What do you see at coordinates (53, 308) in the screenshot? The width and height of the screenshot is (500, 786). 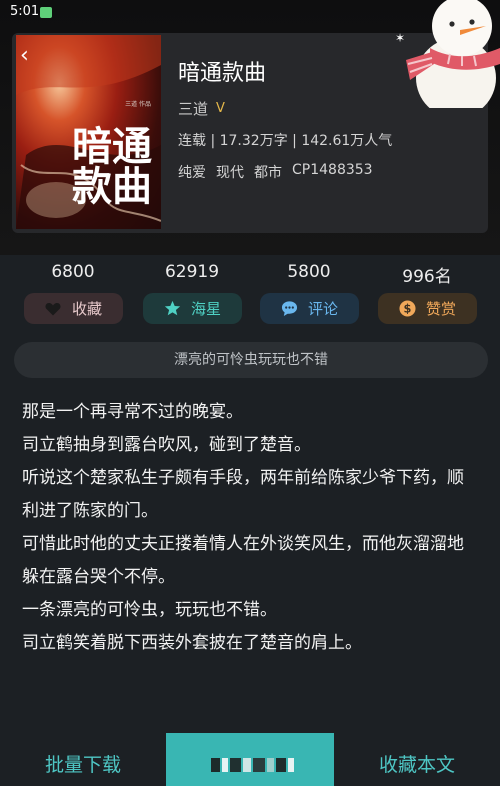 I see `heart-icon` at bounding box center [53, 308].